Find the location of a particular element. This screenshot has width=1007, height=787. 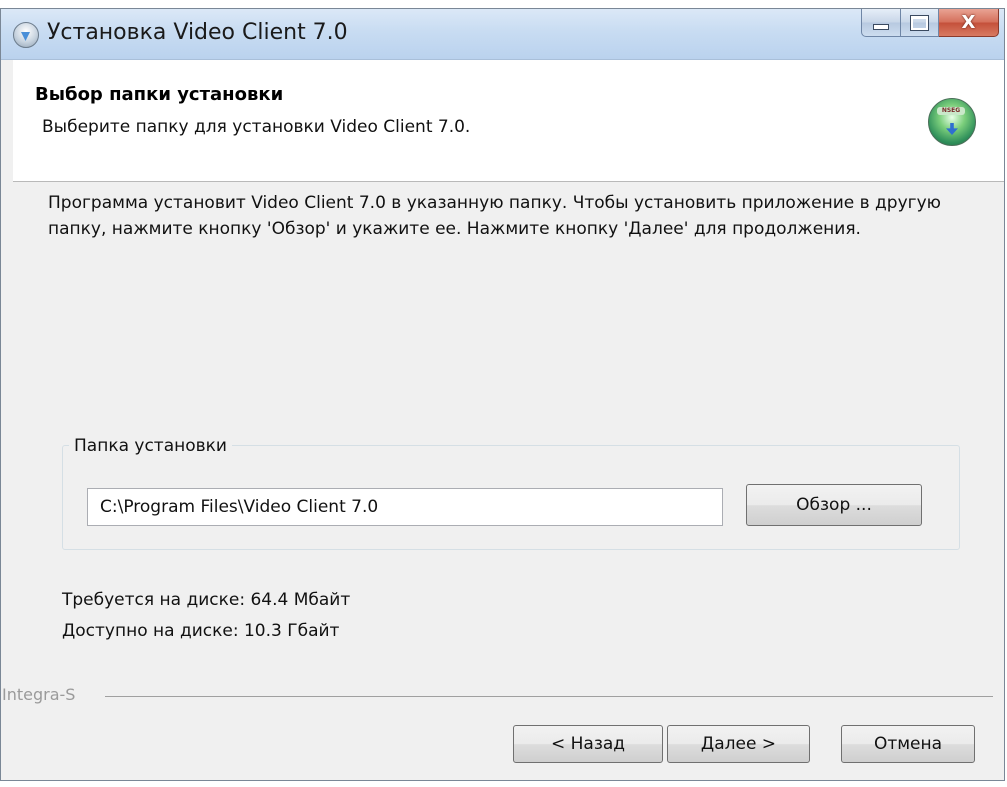

close-button: X is located at coordinates (969, 23).